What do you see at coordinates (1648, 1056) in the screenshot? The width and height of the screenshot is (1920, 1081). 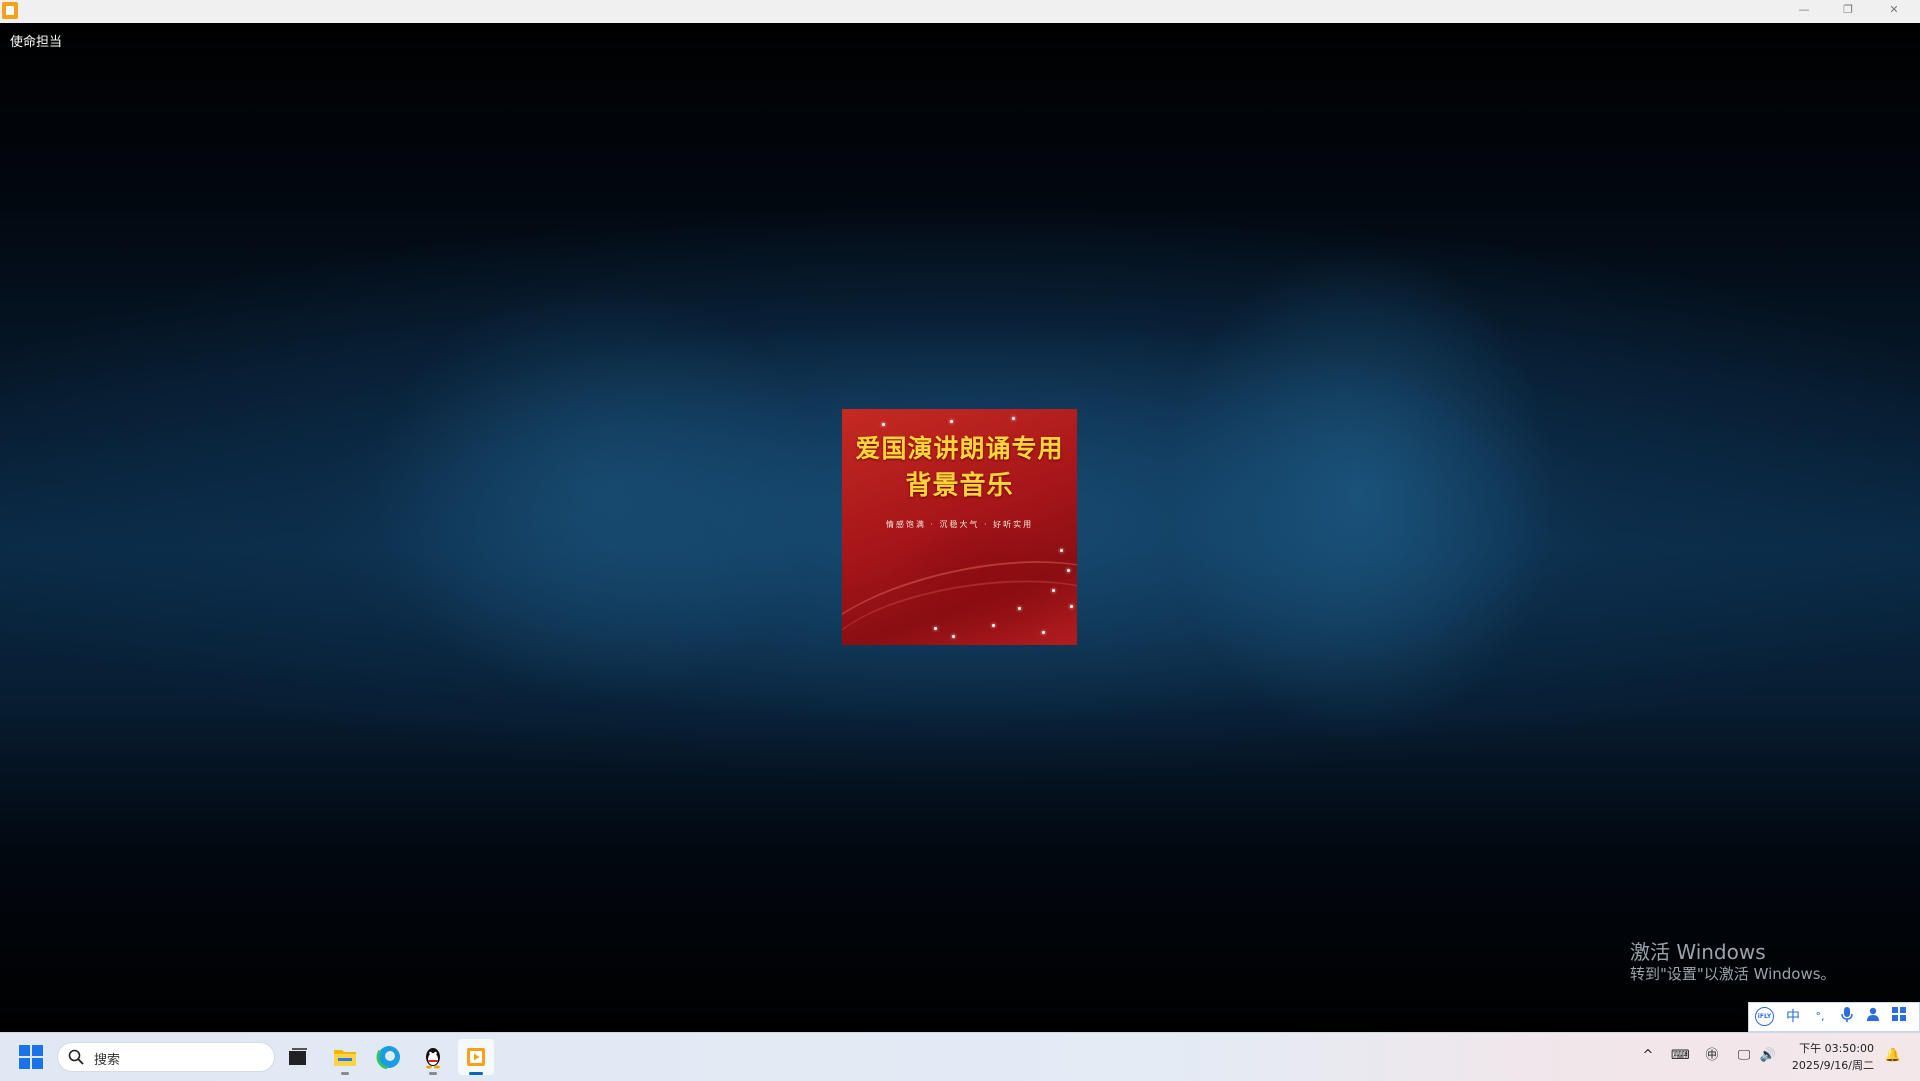 I see `show-hidden-icons-chevron-icon: ^` at bounding box center [1648, 1056].